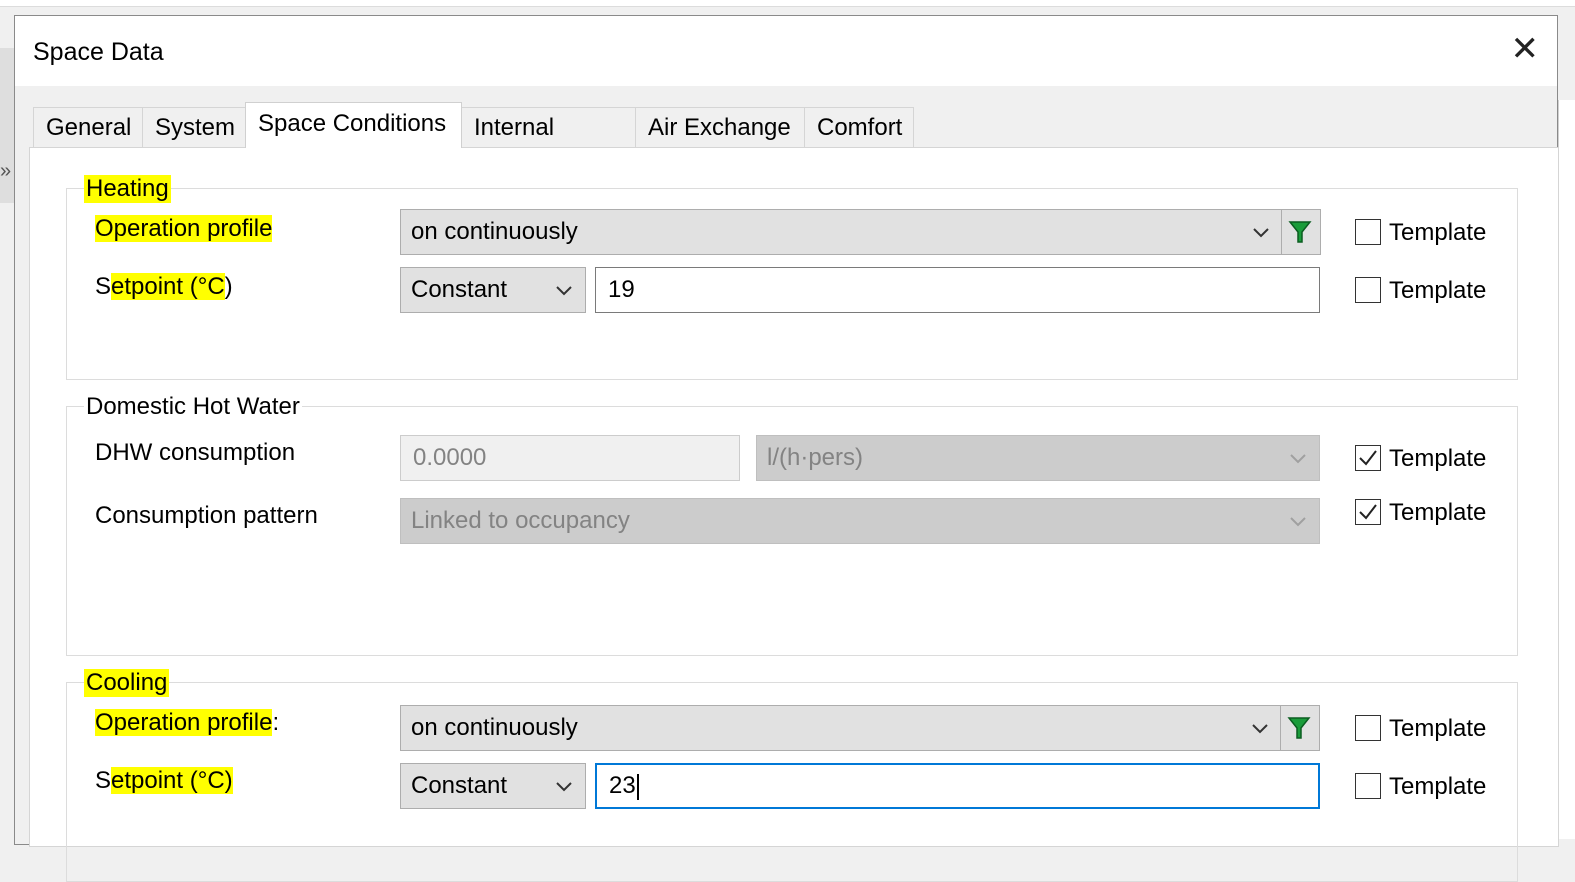  What do you see at coordinates (860, 232) in the screenshot?
I see `heating-operation-profile-select: on continuously` at bounding box center [860, 232].